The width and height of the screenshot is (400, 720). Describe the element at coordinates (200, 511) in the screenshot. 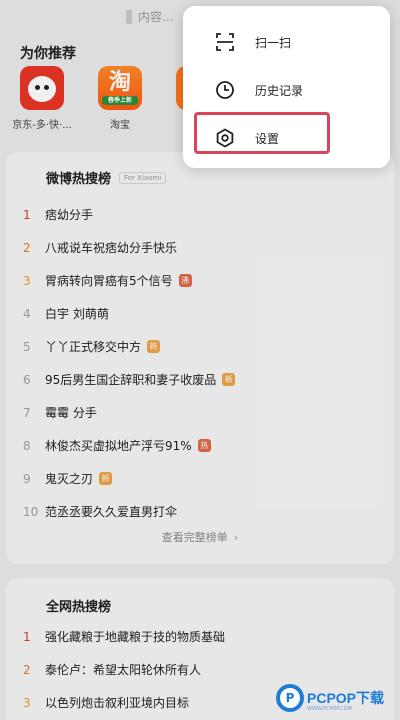

I see `list-item: 10 范丞丞要久久爱直男打伞` at that location.